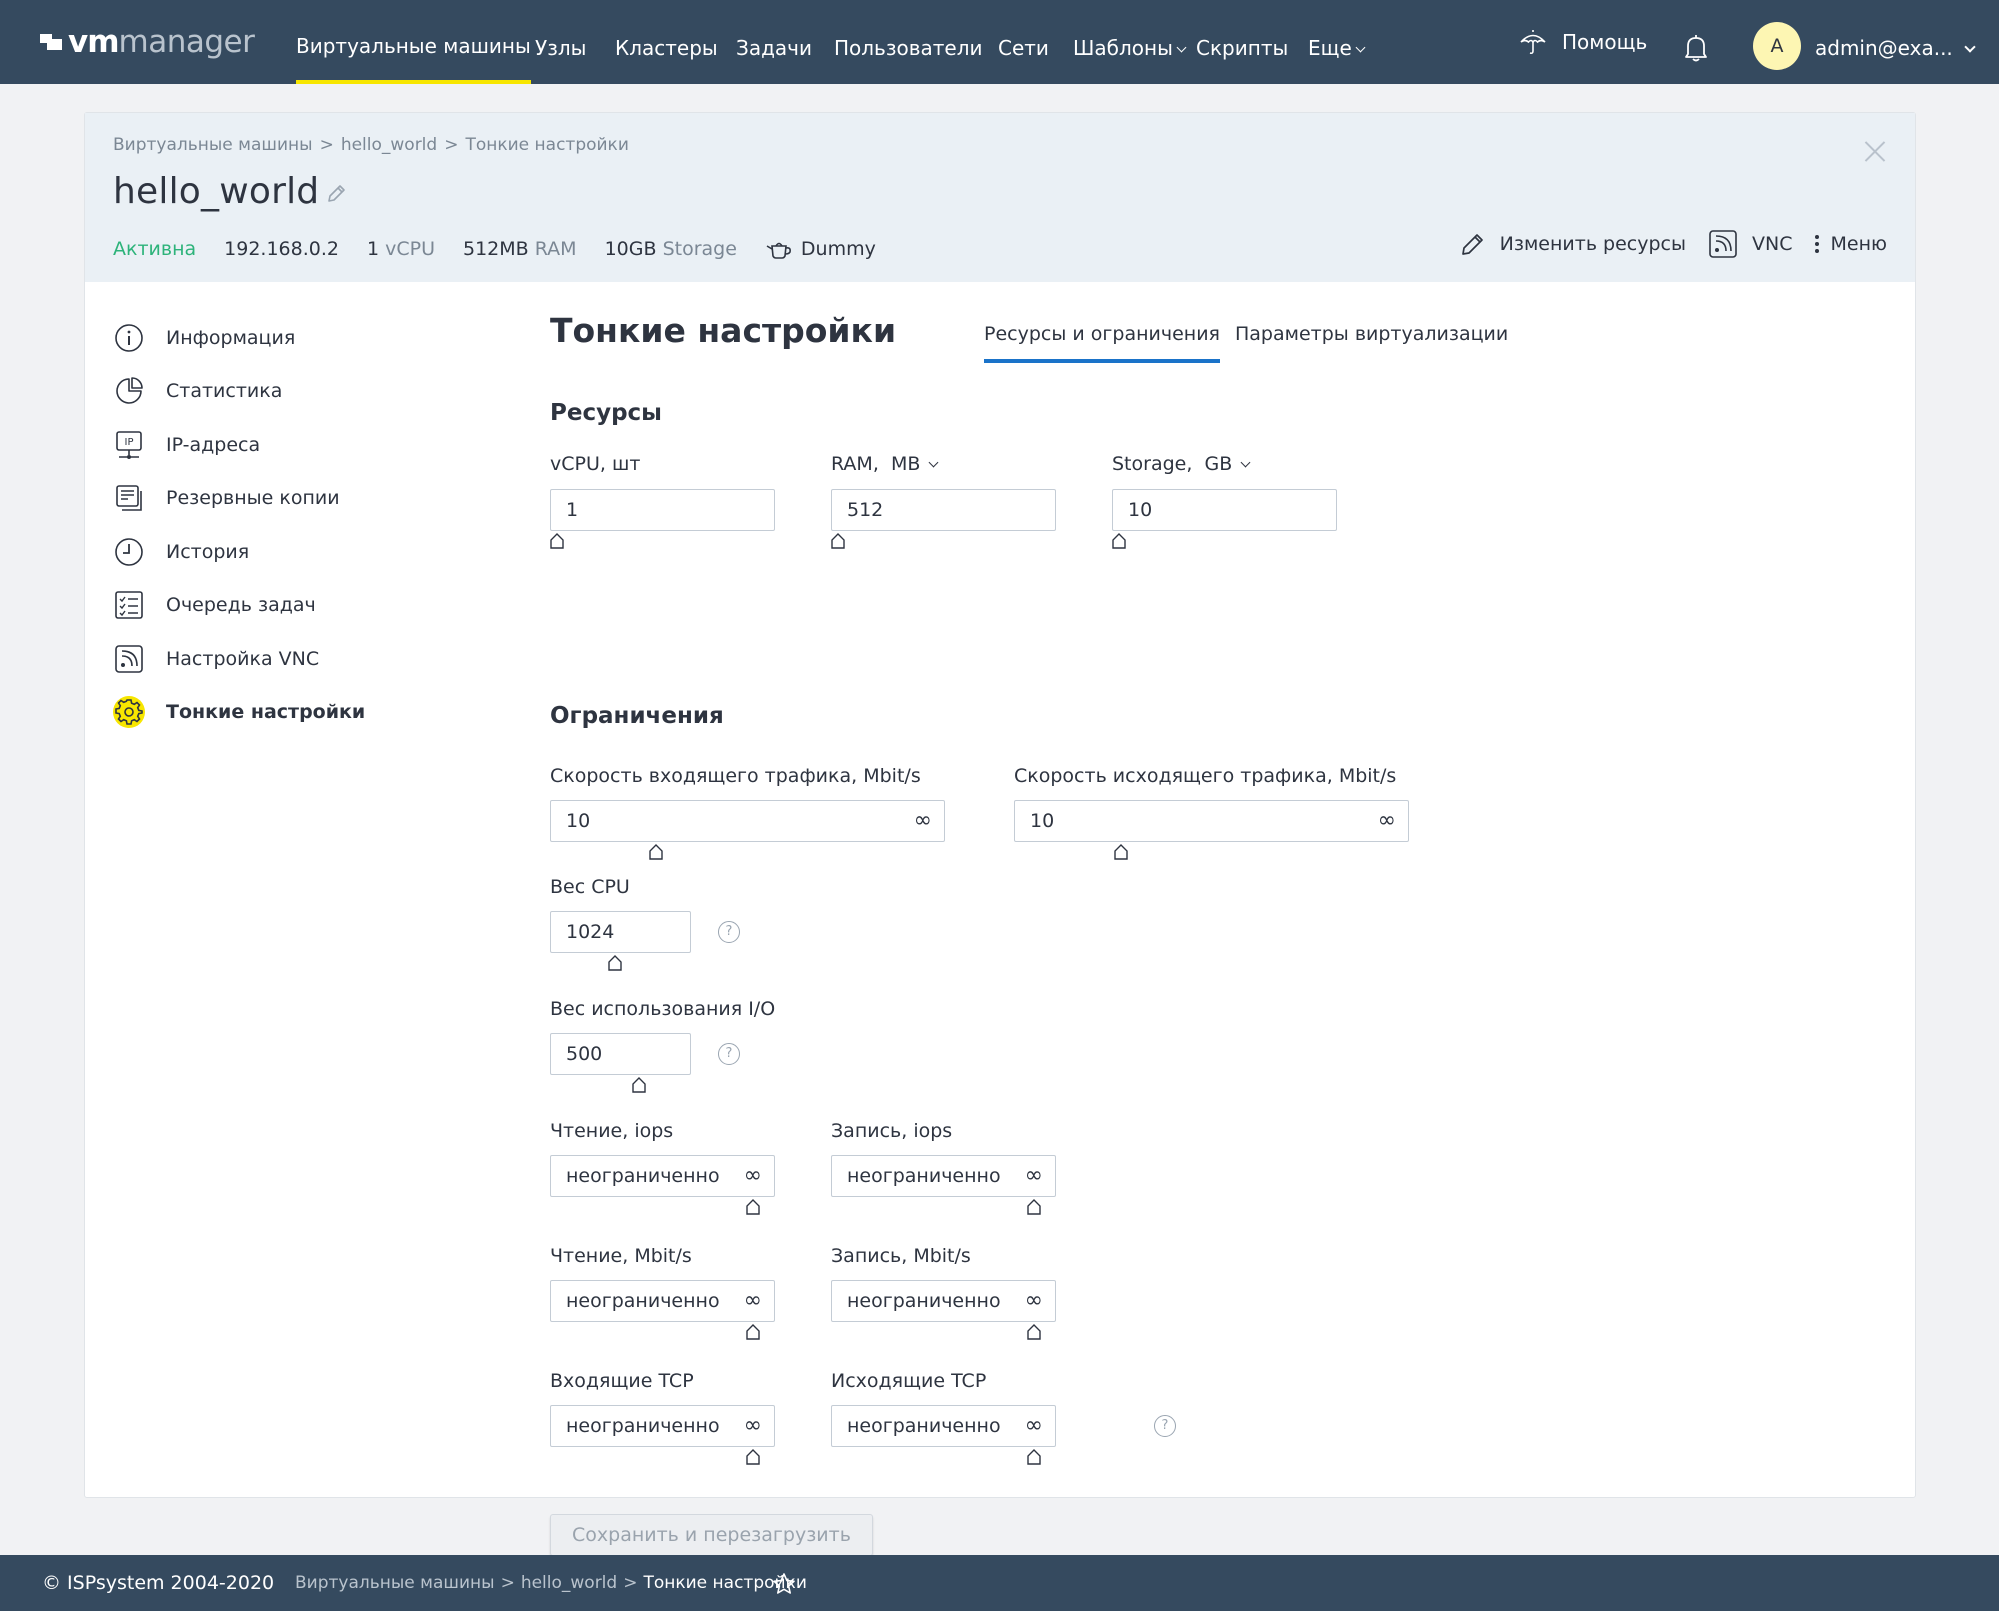  Describe the element at coordinates (905, 464) in the screenshot. I see `ram-unit-select: MB` at that location.